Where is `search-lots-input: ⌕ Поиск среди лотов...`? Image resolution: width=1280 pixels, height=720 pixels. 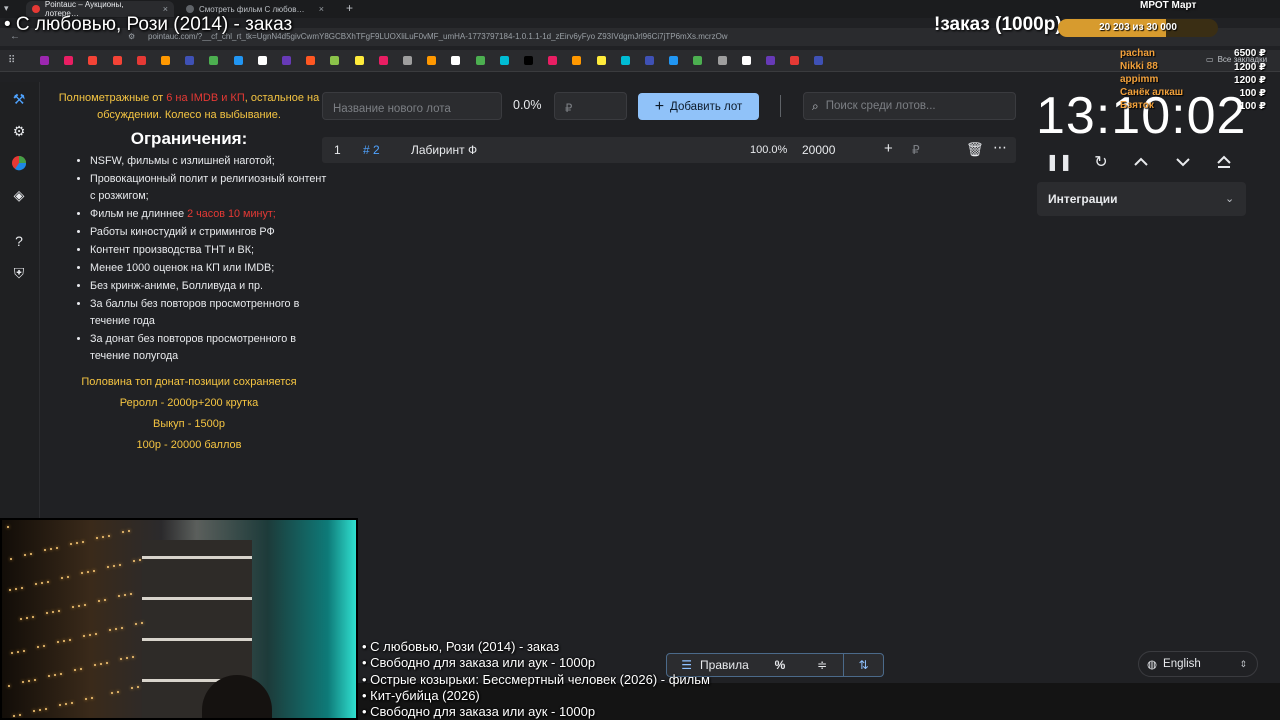 search-lots-input: ⌕ Поиск среди лотов... is located at coordinates (909, 106).